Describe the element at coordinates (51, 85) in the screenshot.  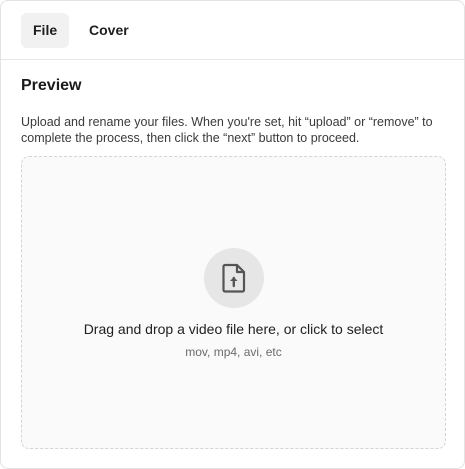
I see `preview-title: Preview` at that location.